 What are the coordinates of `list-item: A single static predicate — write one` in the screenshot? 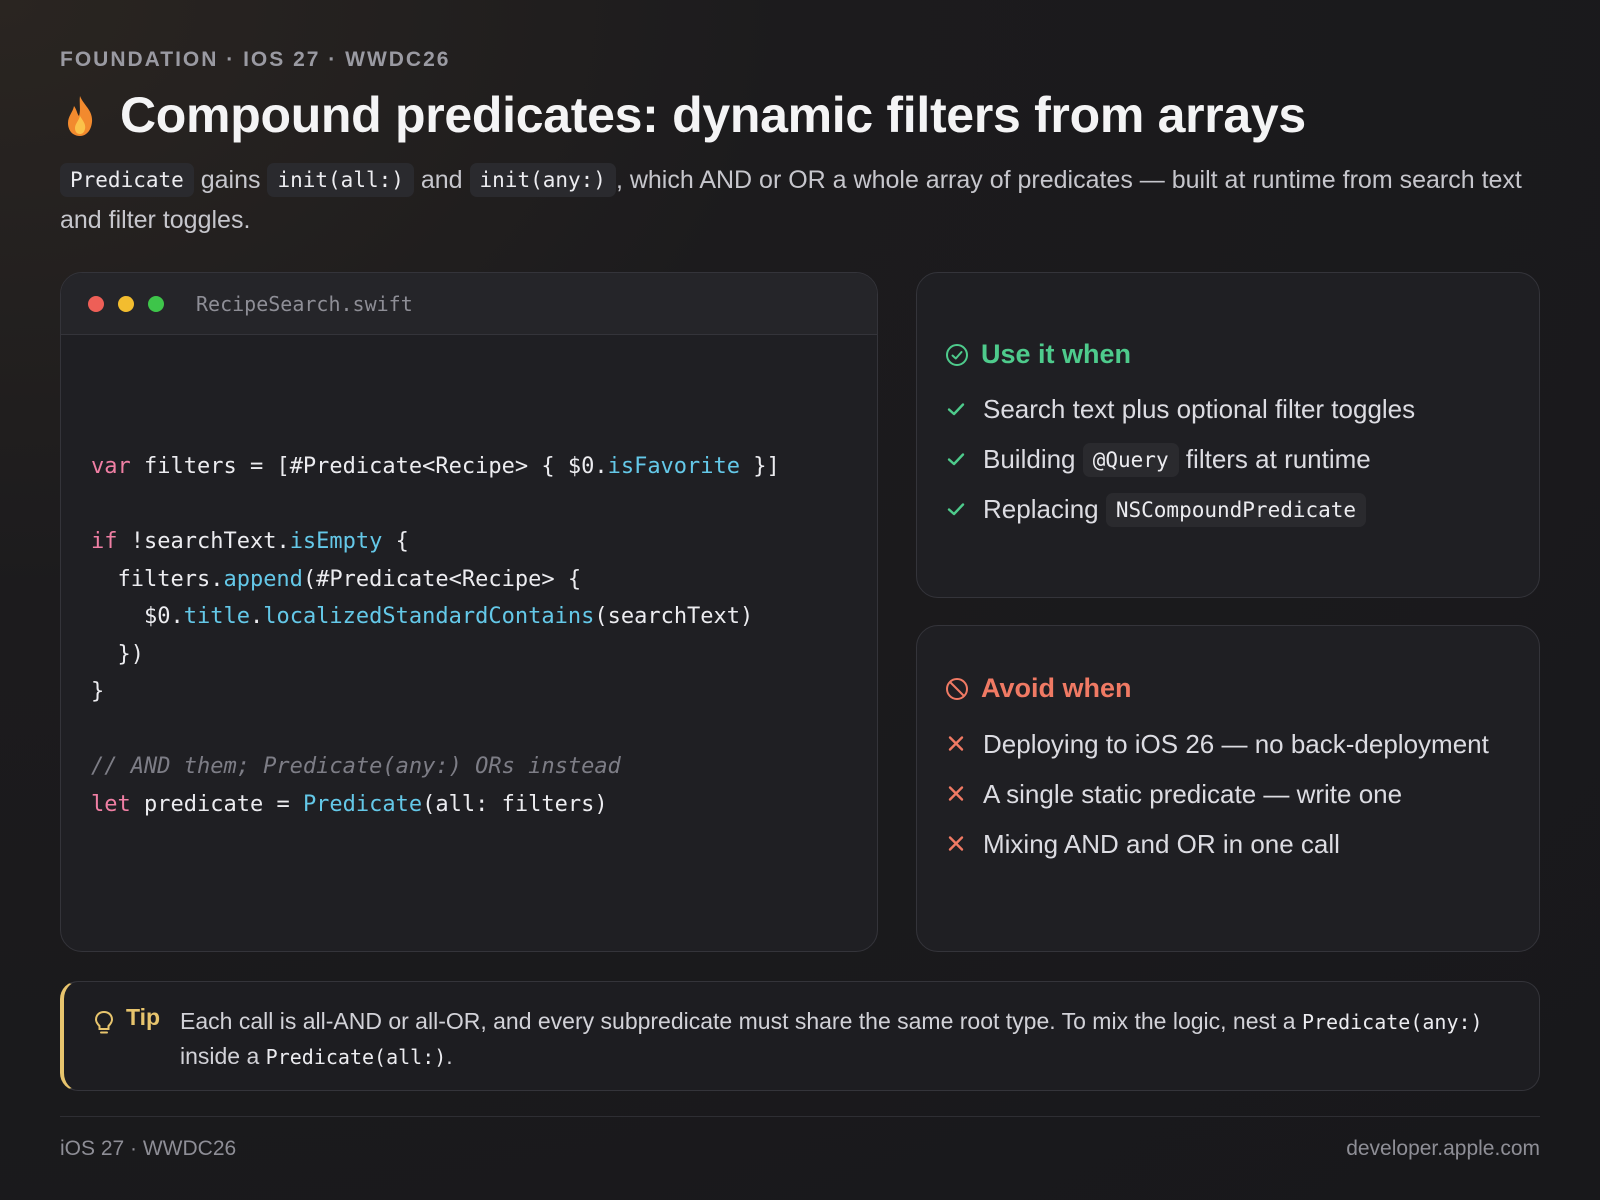 It's located at (1227, 794).